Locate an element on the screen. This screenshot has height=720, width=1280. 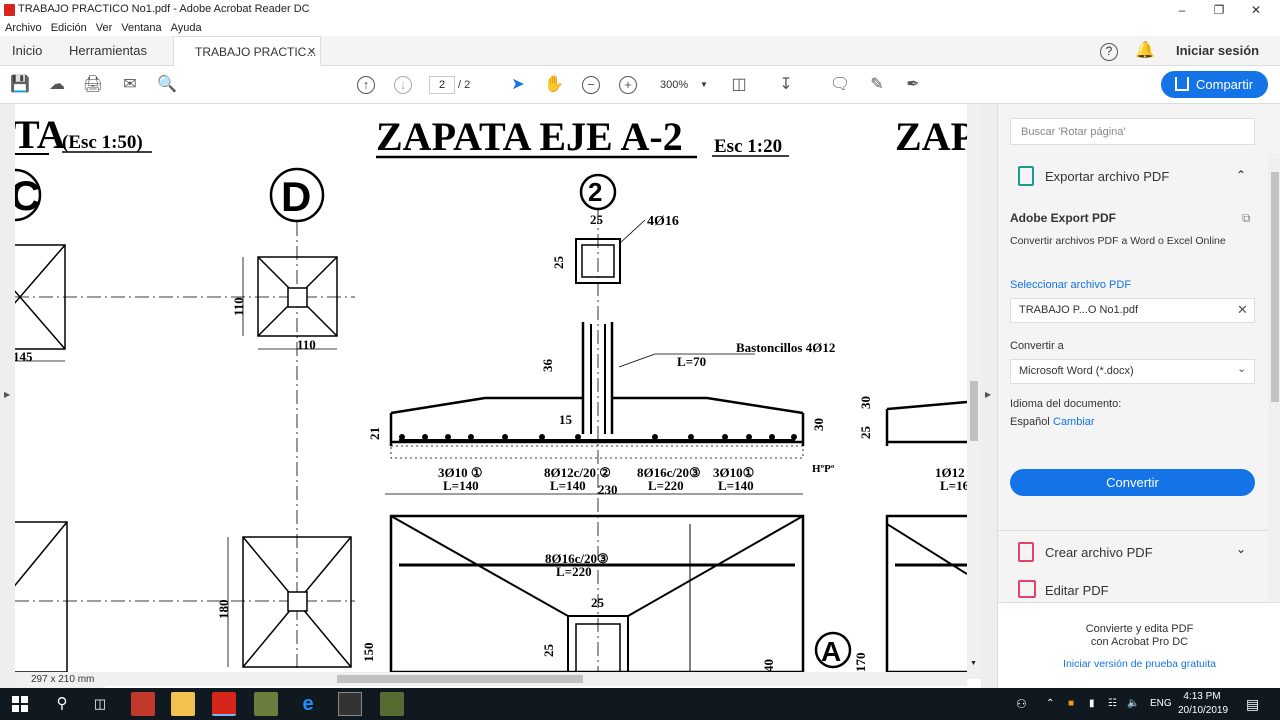
title-left: TA is located at coordinates (40, 134).